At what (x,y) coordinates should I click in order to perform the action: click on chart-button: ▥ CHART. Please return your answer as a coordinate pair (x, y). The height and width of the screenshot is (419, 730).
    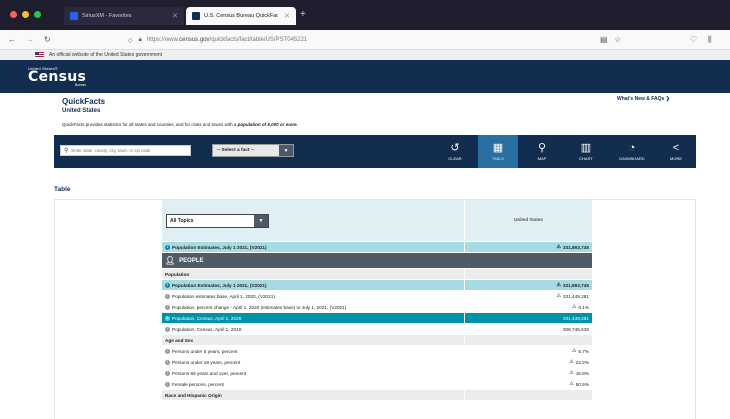
    Looking at the image, I should click on (586, 151).